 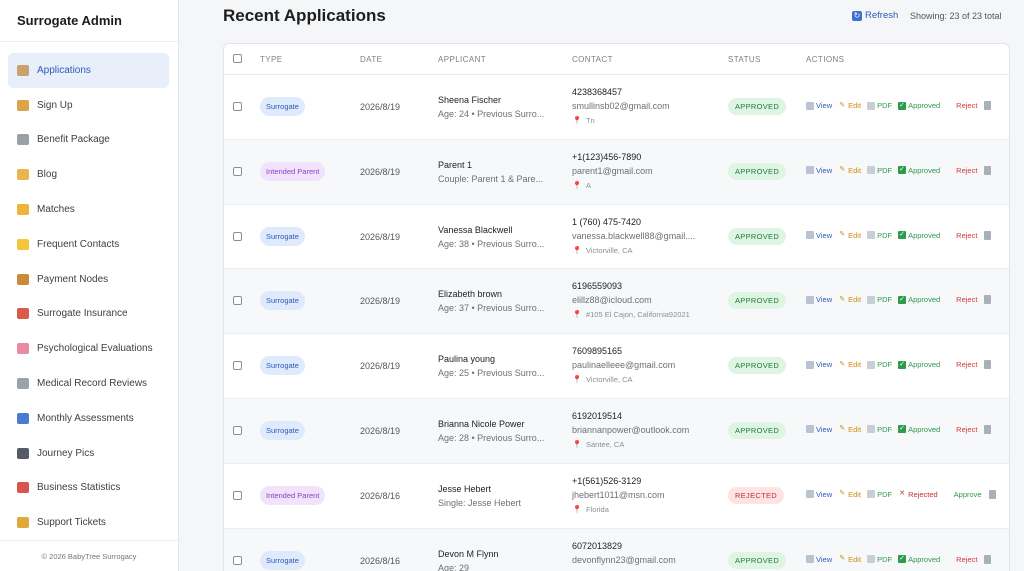 I want to click on reject-icon, so click(x=950, y=365).